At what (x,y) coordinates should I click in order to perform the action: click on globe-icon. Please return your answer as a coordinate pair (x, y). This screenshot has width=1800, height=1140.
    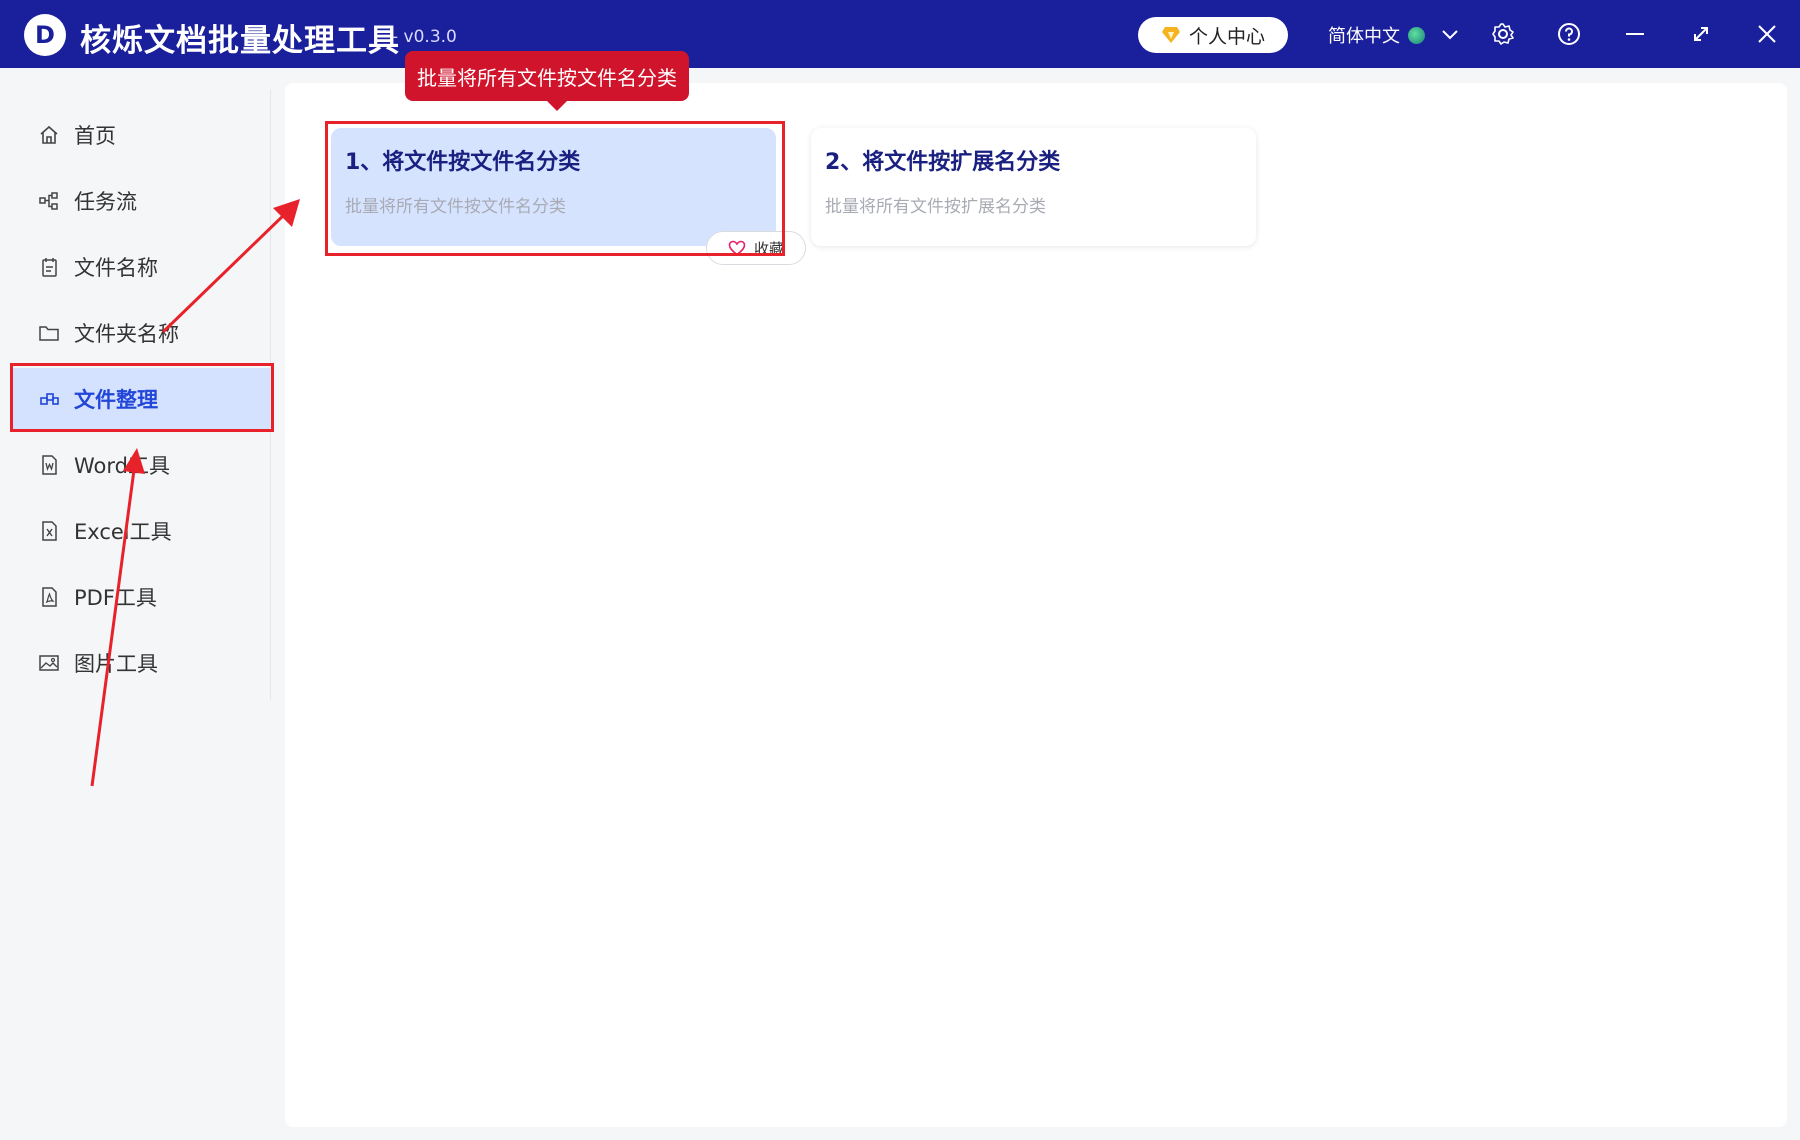
    Looking at the image, I should click on (1416, 35).